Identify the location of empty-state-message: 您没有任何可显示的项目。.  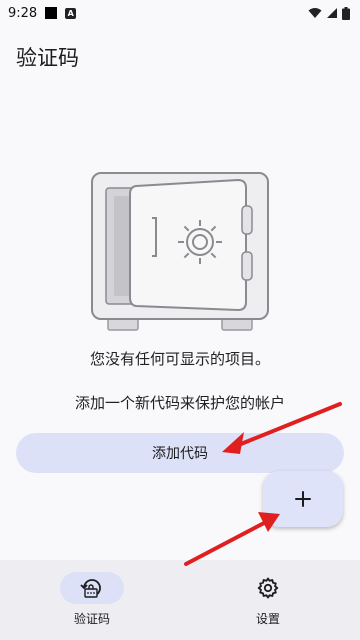
(179, 359).